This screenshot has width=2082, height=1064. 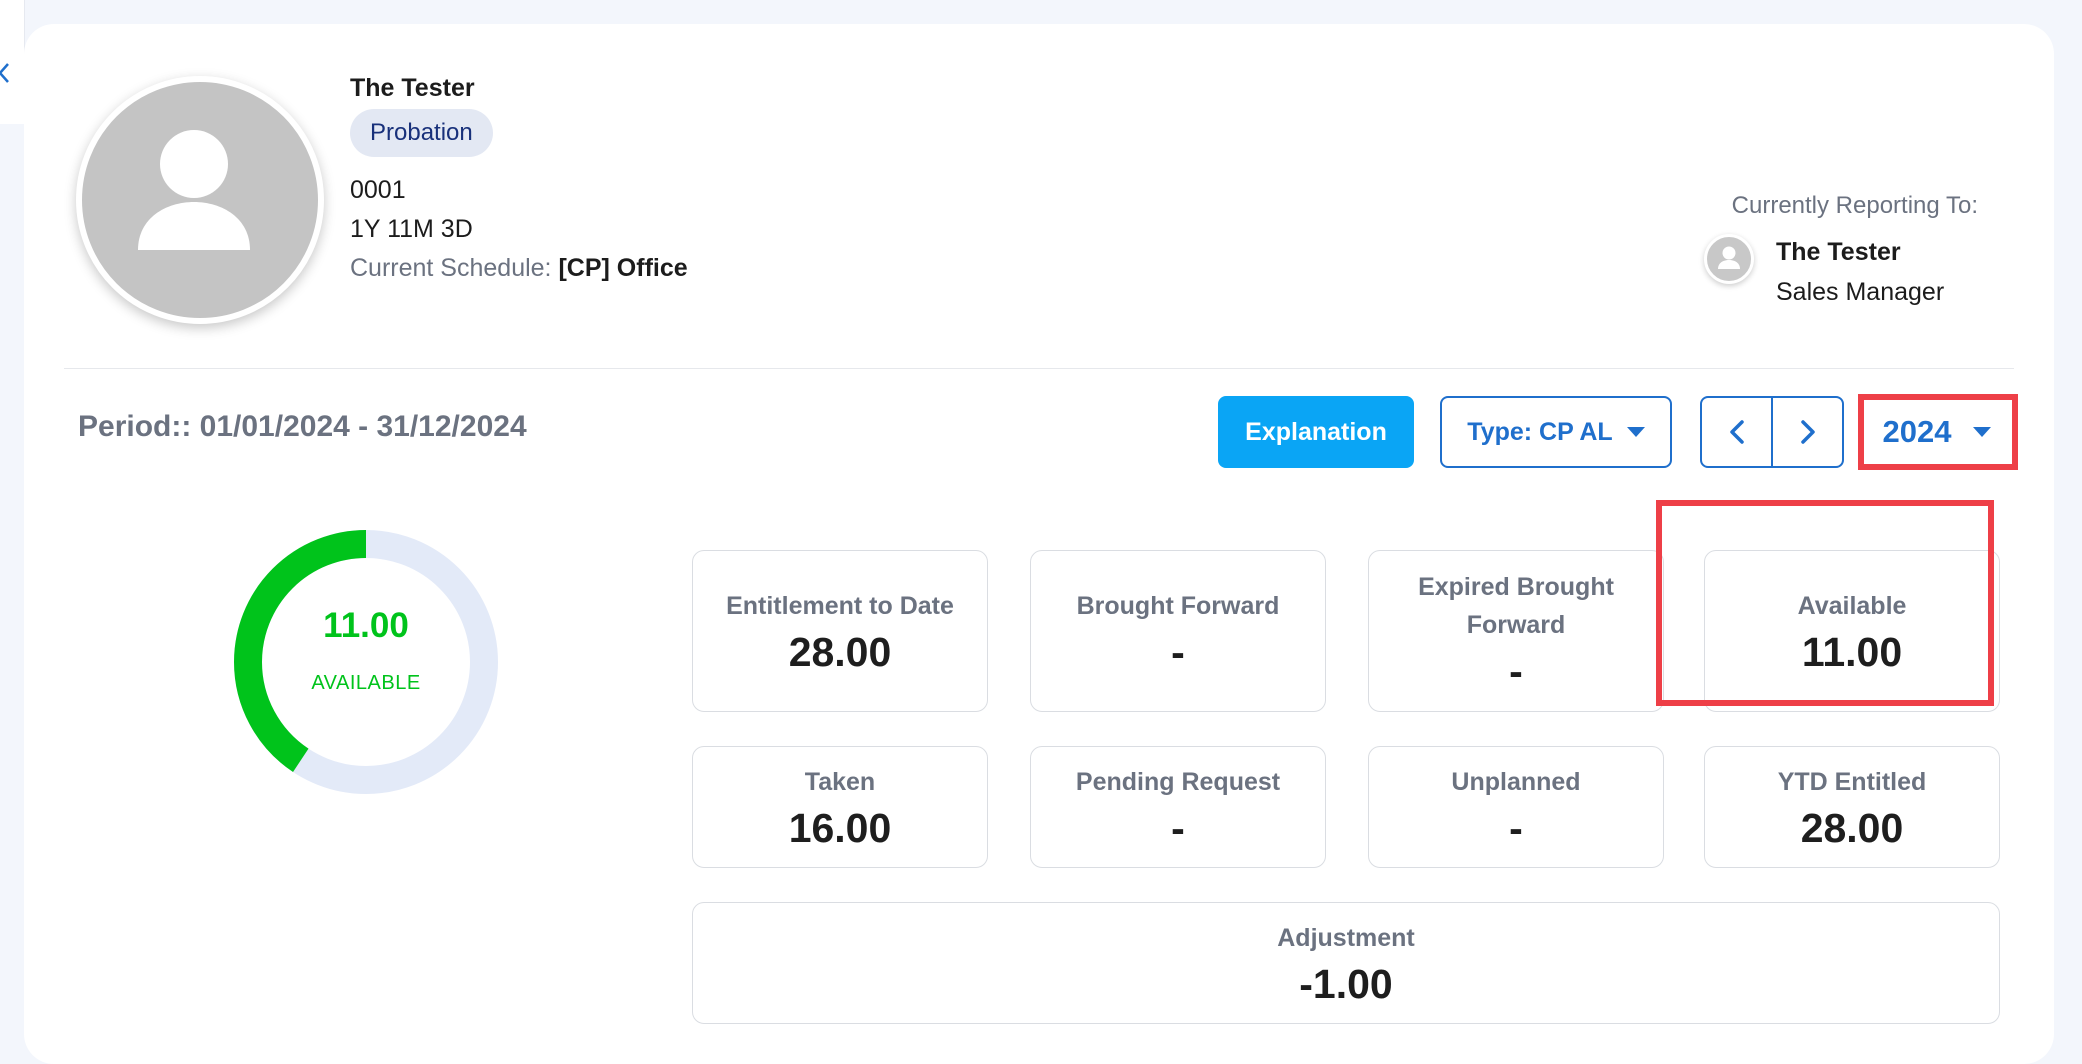 What do you see at coordinates (366, 662) in the screenshot?
I see `available-donut-chart` at bounding box center [366, 662].